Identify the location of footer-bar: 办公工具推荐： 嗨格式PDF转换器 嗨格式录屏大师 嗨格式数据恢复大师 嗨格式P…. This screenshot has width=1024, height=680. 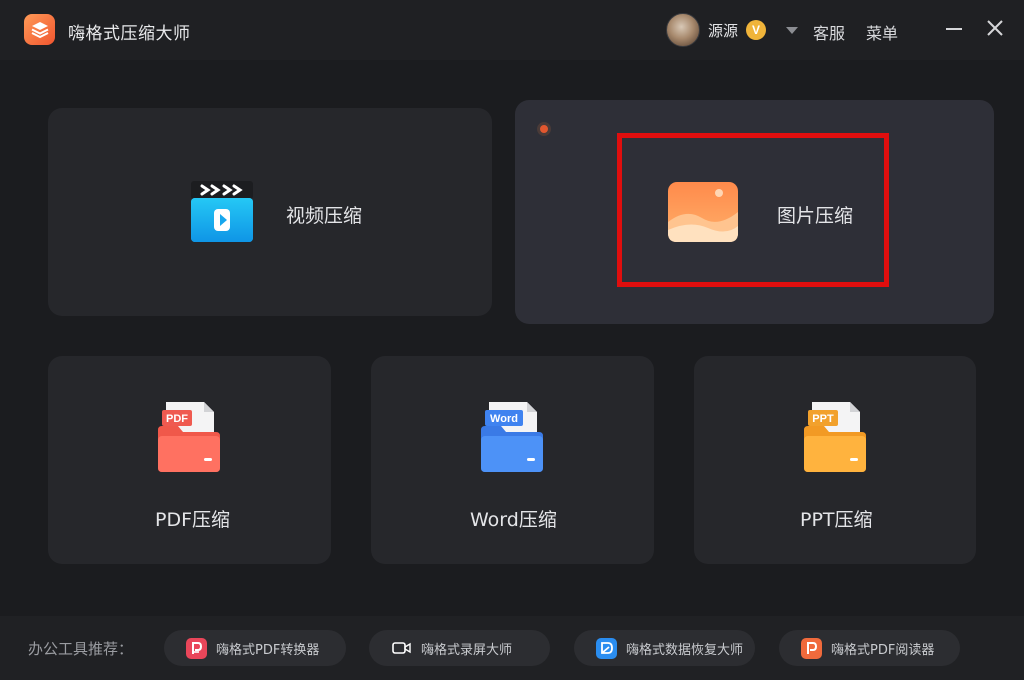
(512, 648).